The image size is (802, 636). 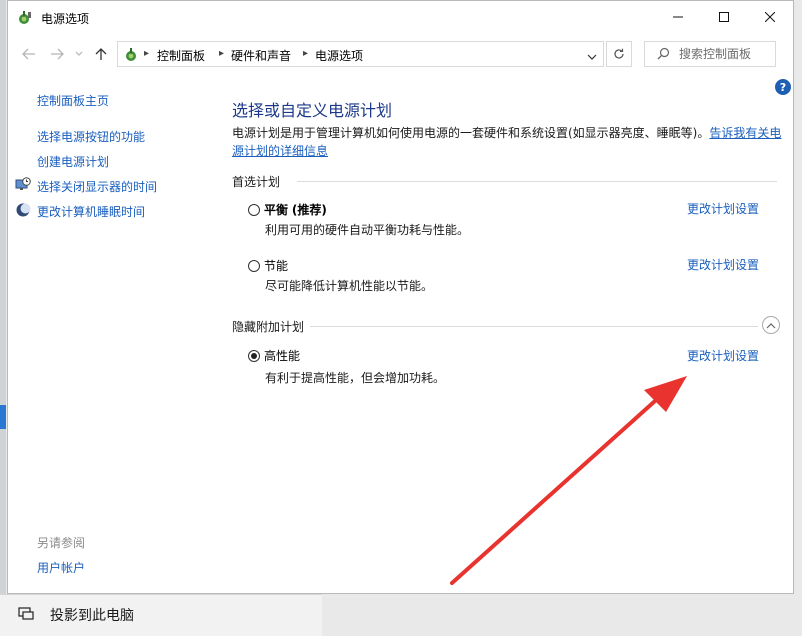 I want to click on see-also-heading: 另请参阅, so click(x=61, y=543).